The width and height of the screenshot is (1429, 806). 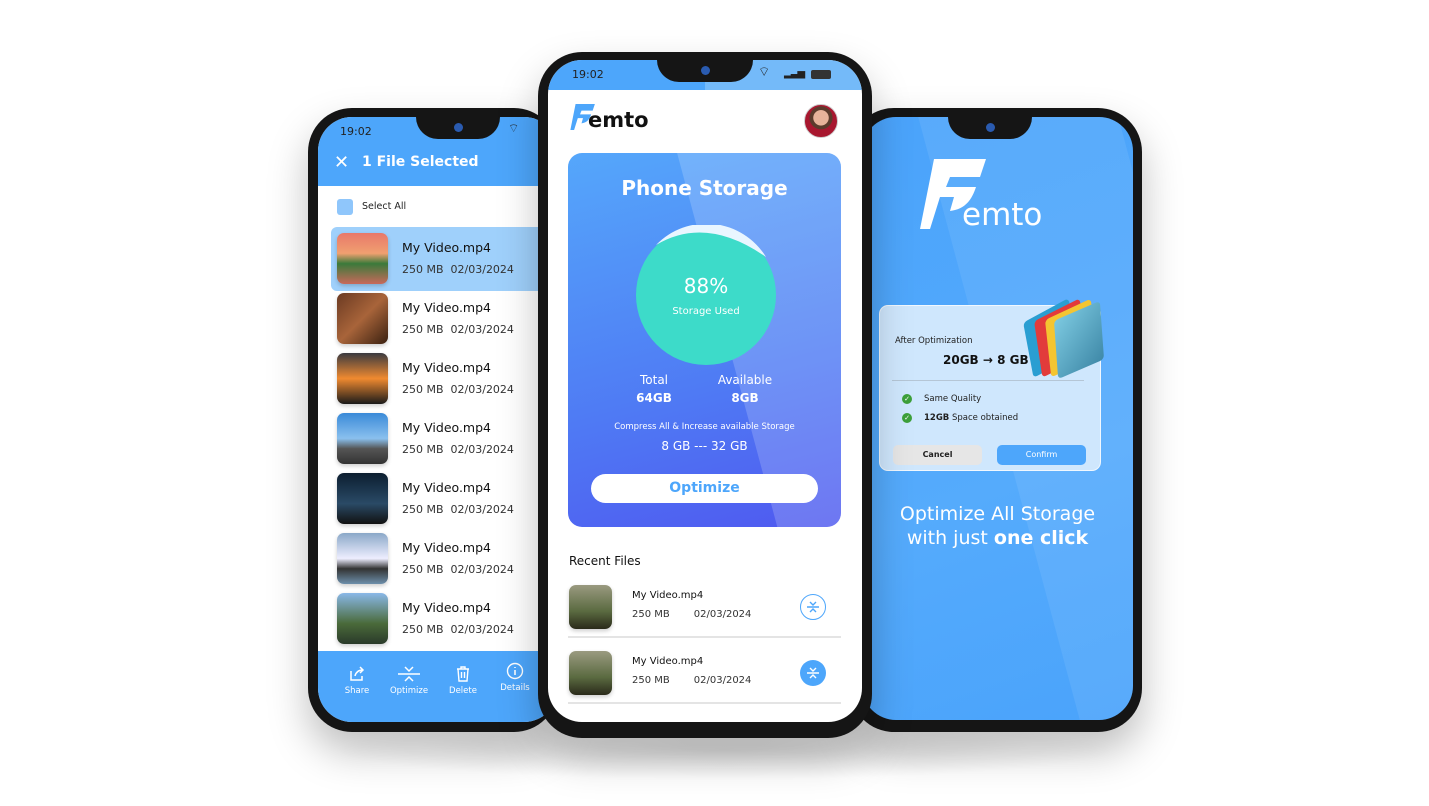 What do you see at coordinates (654, 380) in the screenshot?
I see `total-label: Total` at bounding box center [654, 380].